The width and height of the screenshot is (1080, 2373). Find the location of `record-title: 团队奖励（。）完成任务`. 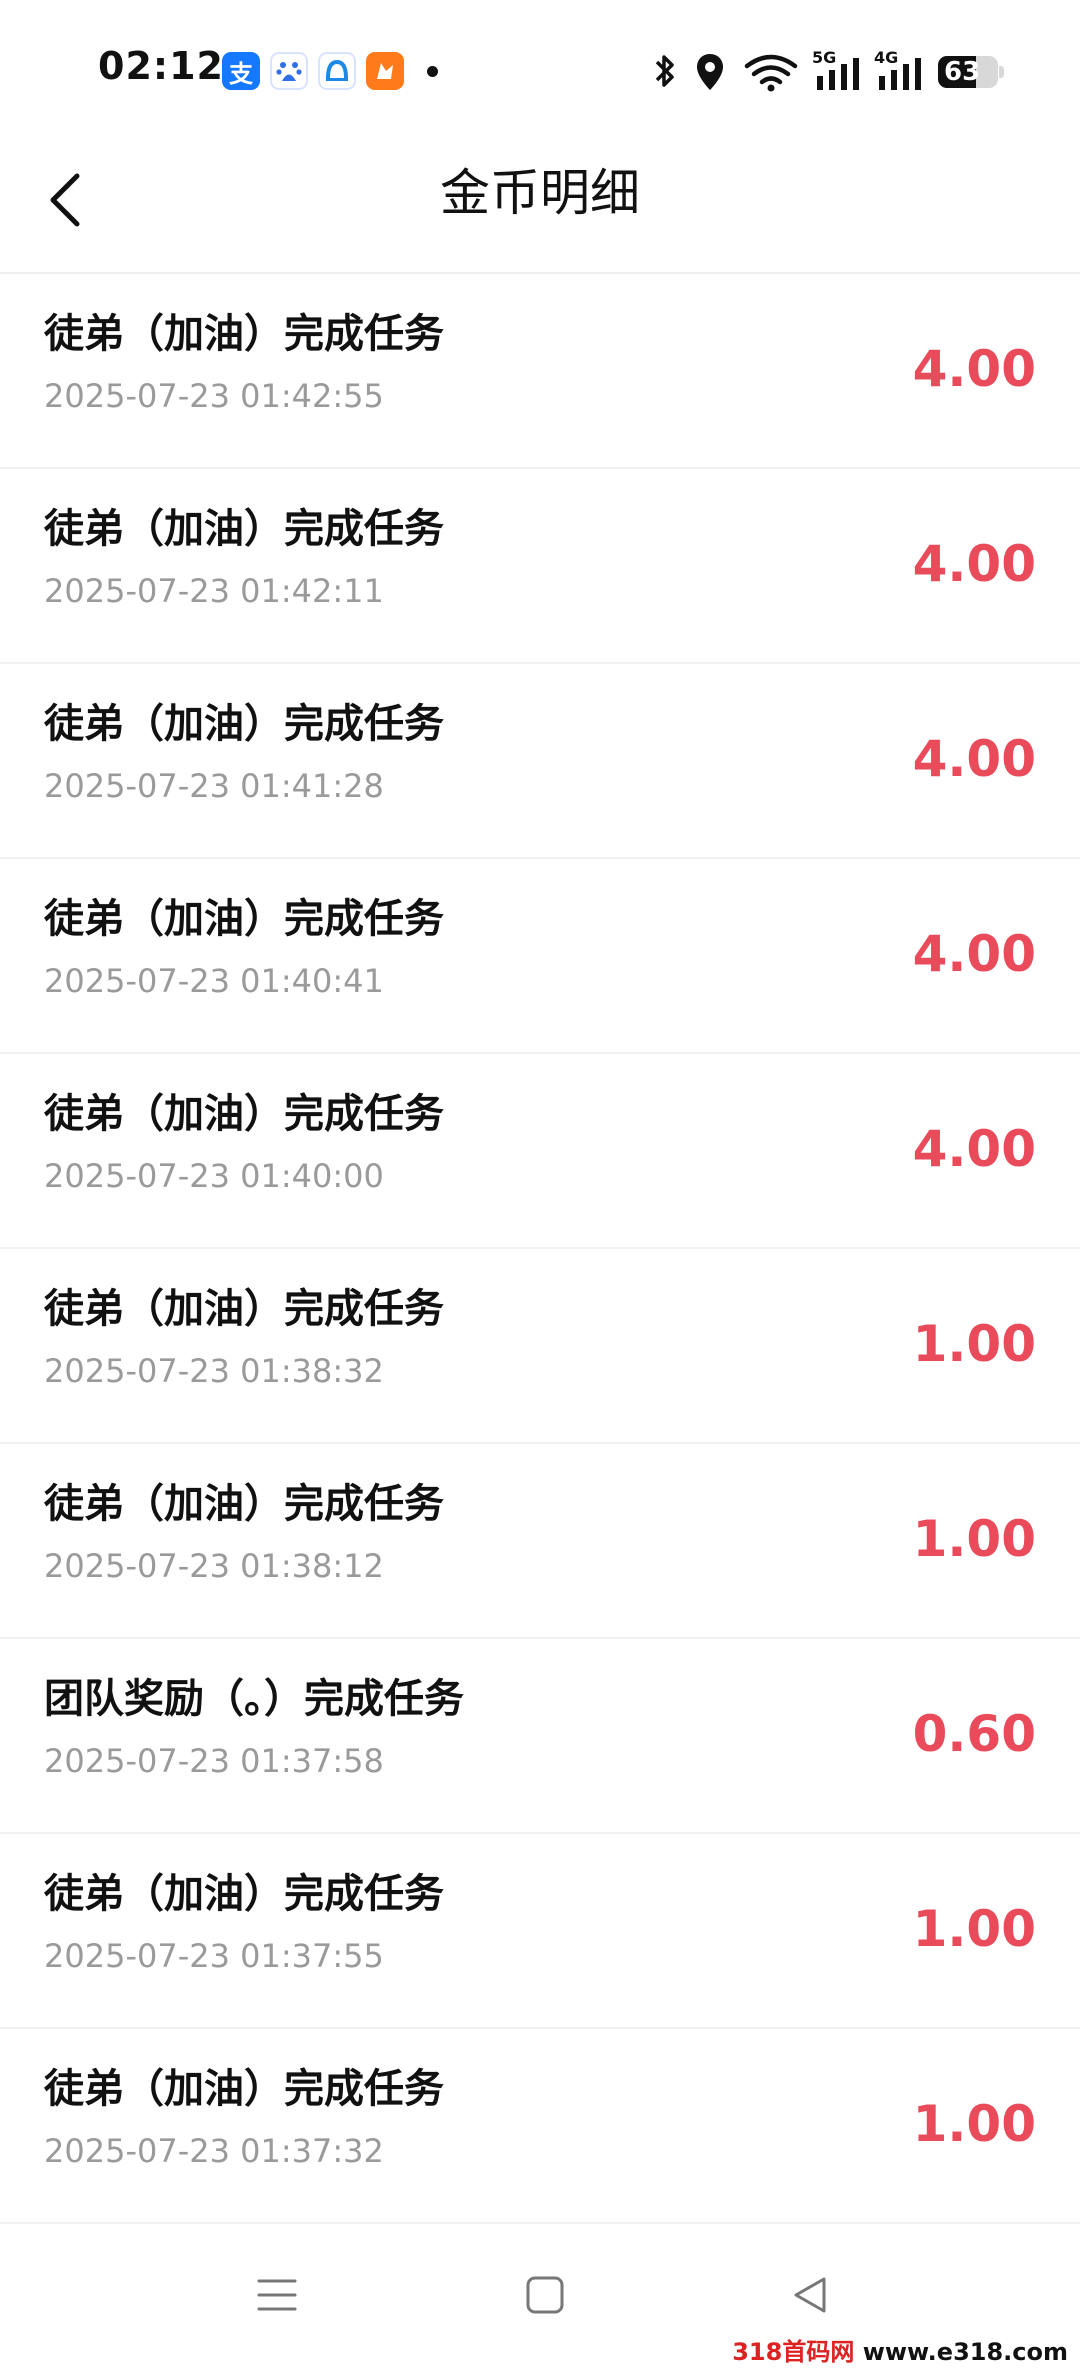

record-title: 团队奖励（。）完成任务 is located at coordinates (254, 1699).